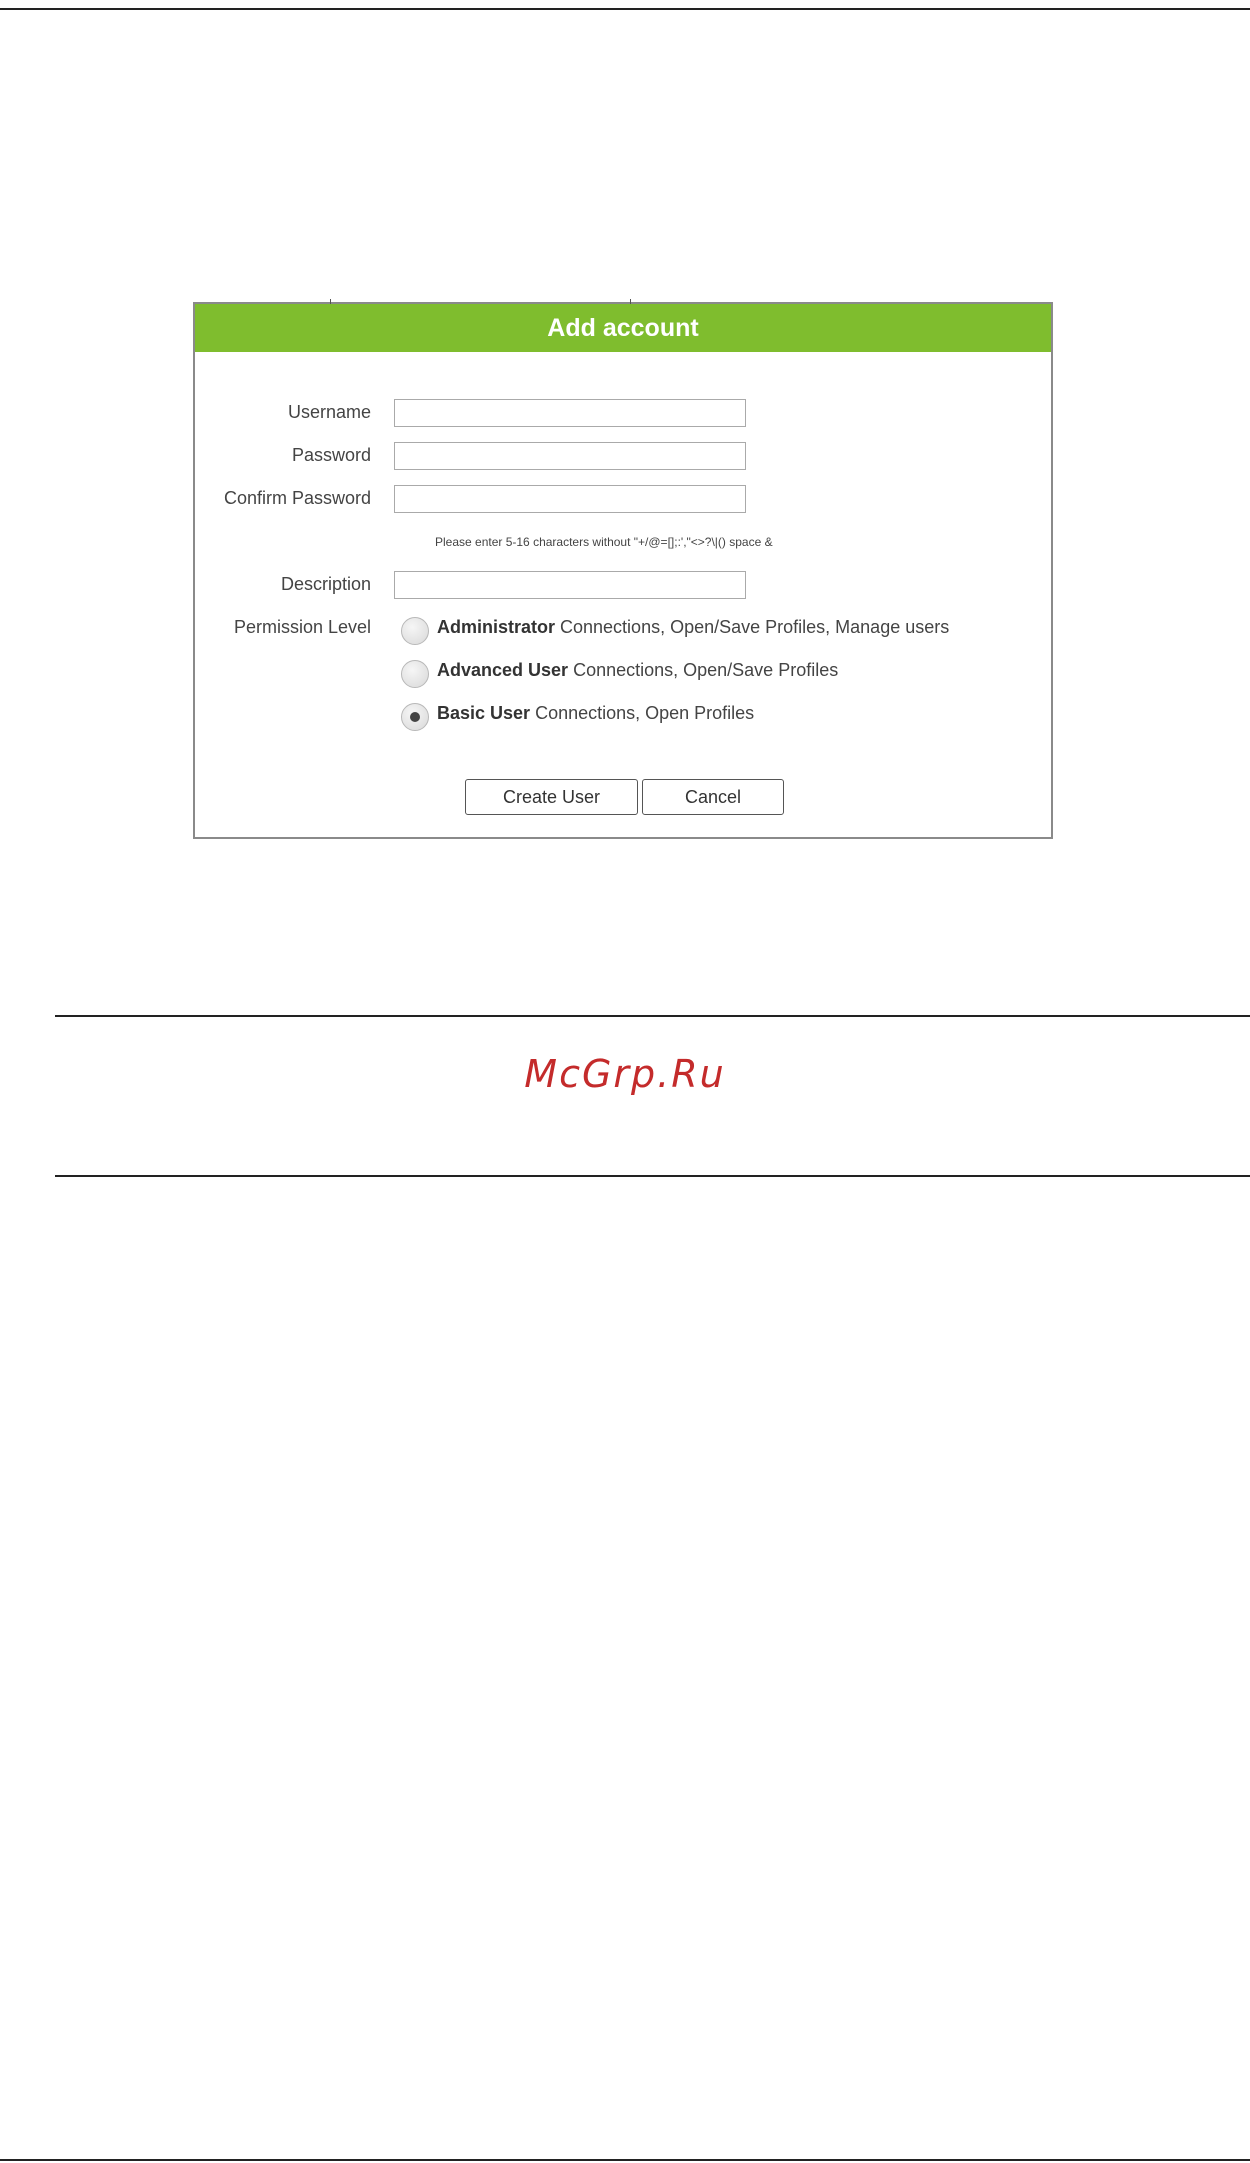  Describe the element at coordinates (484, 713) in the screenshot. I see `option-name: Basic User` at that location.